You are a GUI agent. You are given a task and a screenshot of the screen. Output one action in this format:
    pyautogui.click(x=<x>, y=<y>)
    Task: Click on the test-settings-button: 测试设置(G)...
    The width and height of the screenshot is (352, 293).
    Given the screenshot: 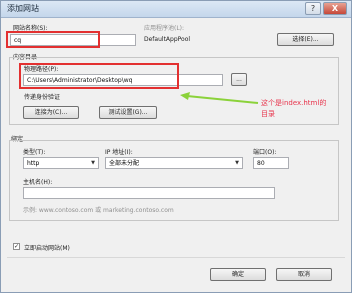 What is the action you would take?
    pyautogui.click(x=128, y=112)
    